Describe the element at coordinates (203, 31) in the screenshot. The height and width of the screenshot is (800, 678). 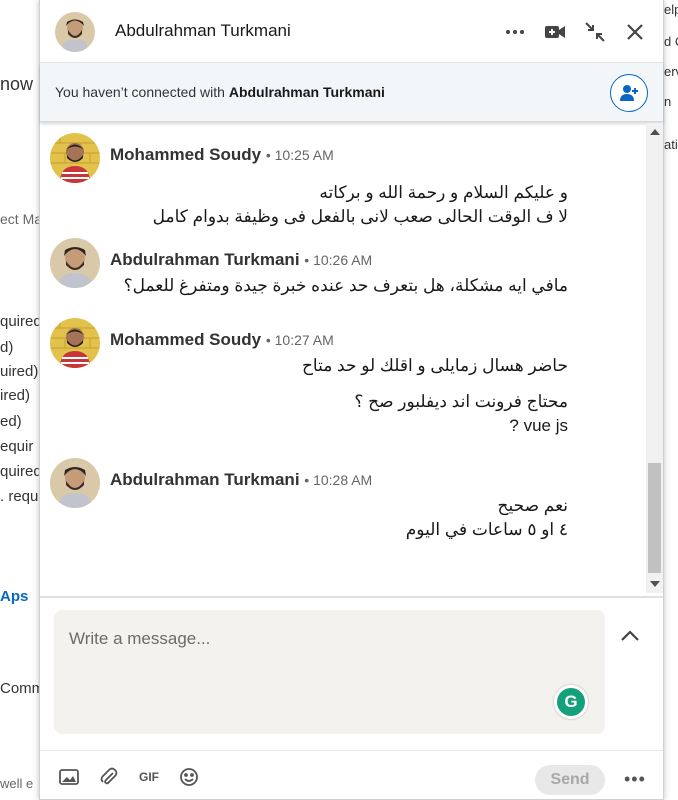
I see `chat-contact-name: Abdulrahman Turkmani` at that location.